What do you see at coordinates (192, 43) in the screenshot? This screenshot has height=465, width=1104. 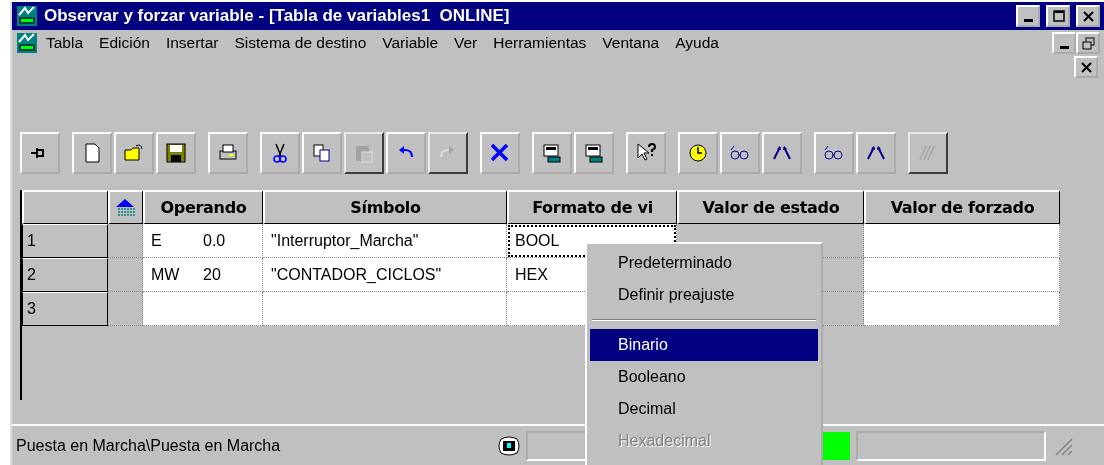 I see `menu-item: Insertar` at bounding box center [192, 43].